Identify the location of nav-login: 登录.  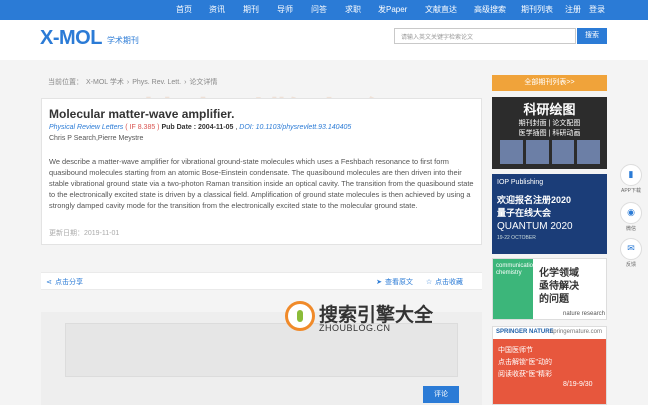
(597, 9).